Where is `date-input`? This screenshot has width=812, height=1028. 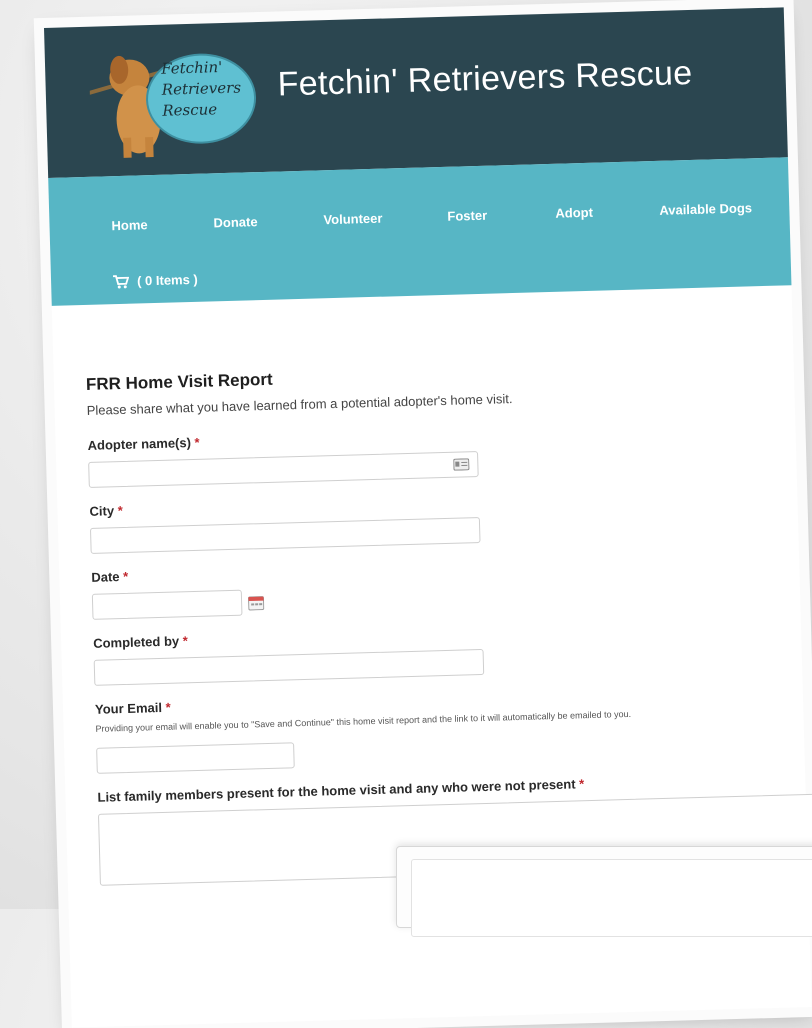 date-input is located at coordinates (167, 605).